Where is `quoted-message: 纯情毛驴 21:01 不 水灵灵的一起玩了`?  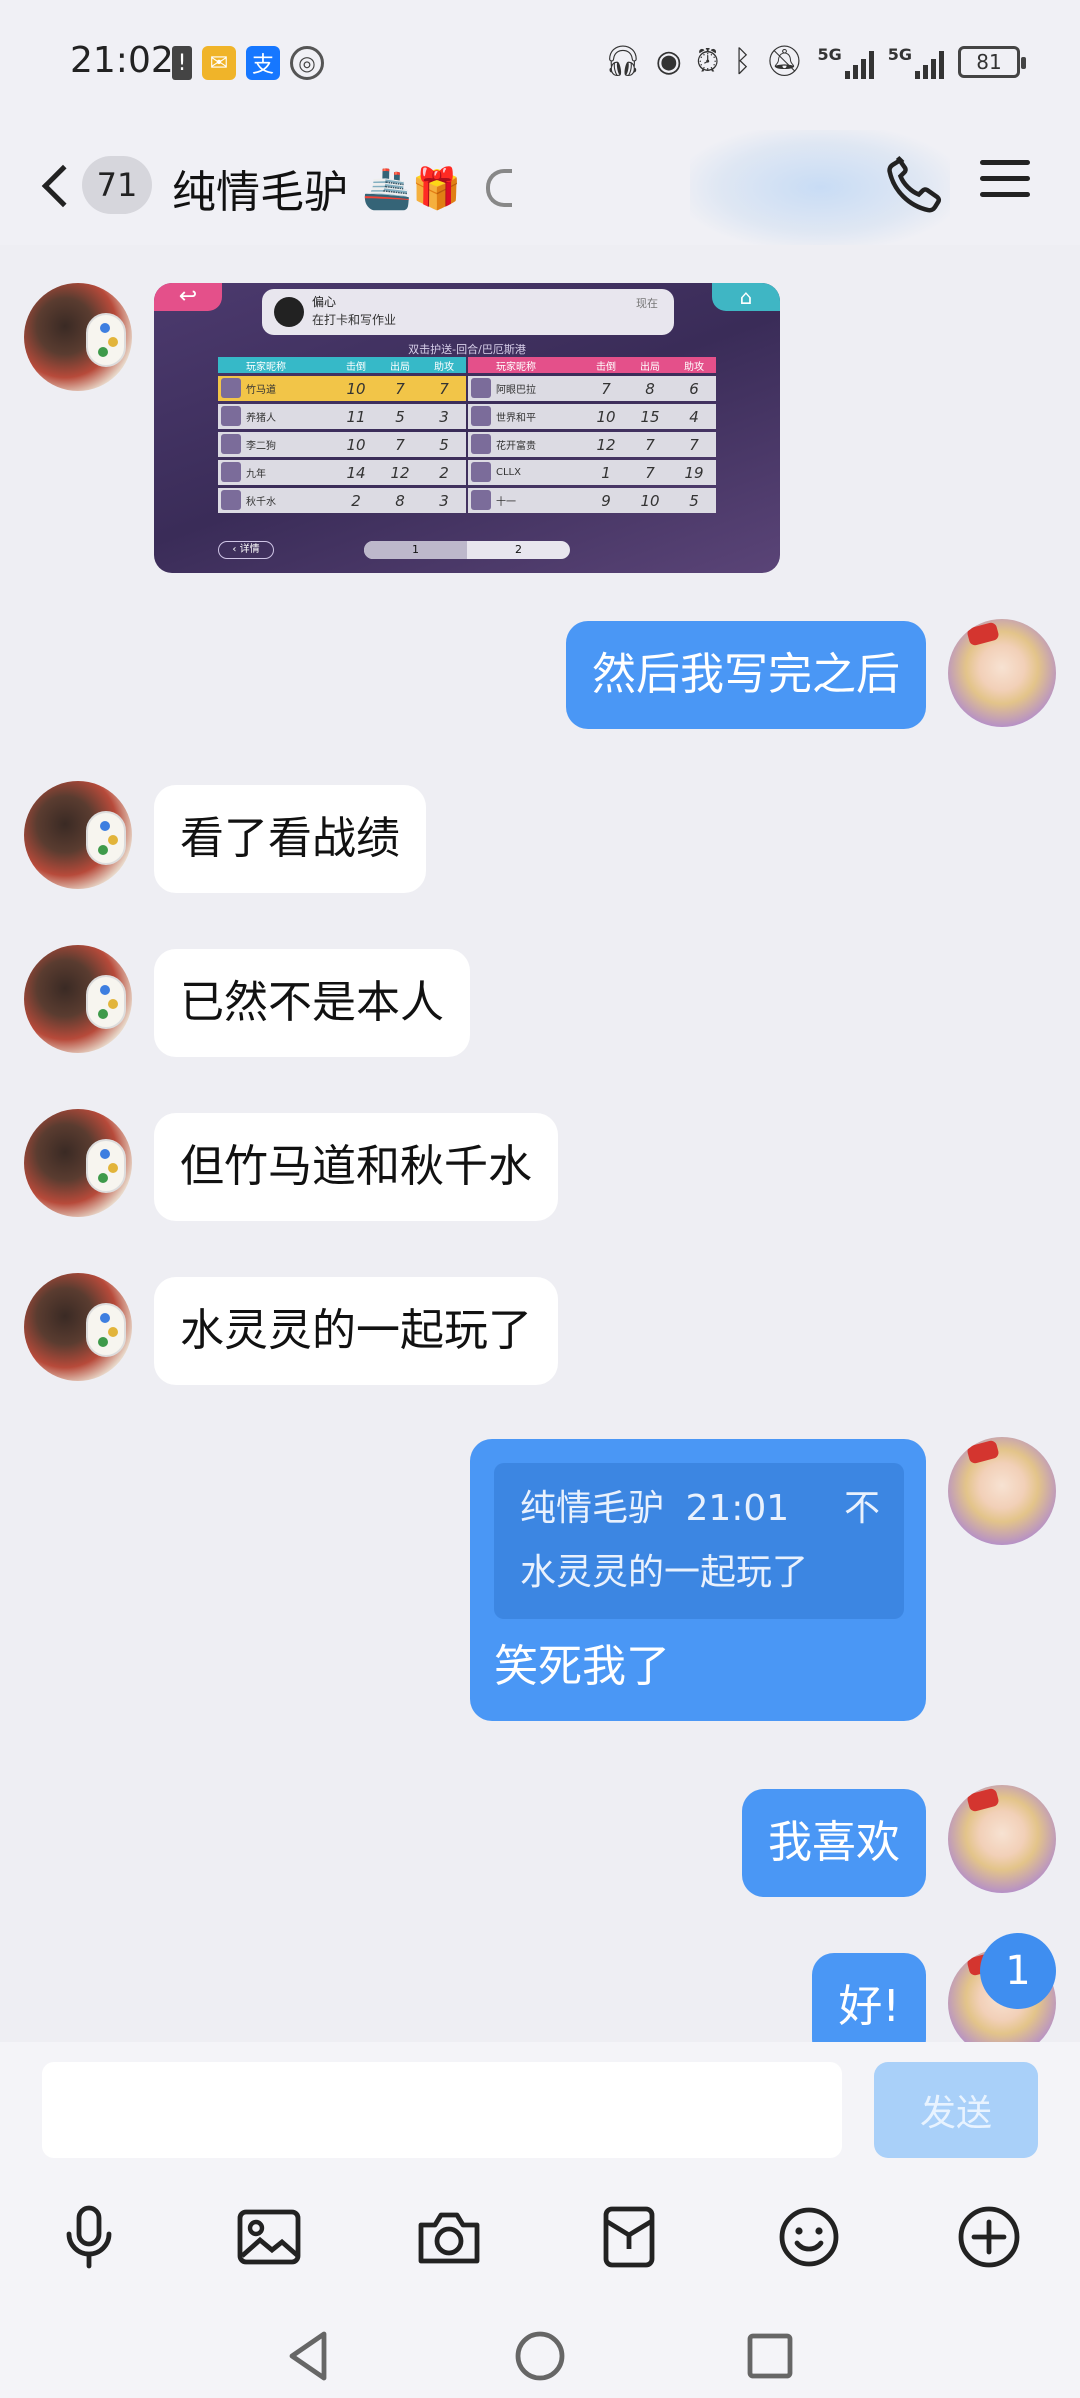 quoted-message: 纯情毛驴 21:01 不 水灵灵的一起玩了 is located at coordinates (699, 1541).